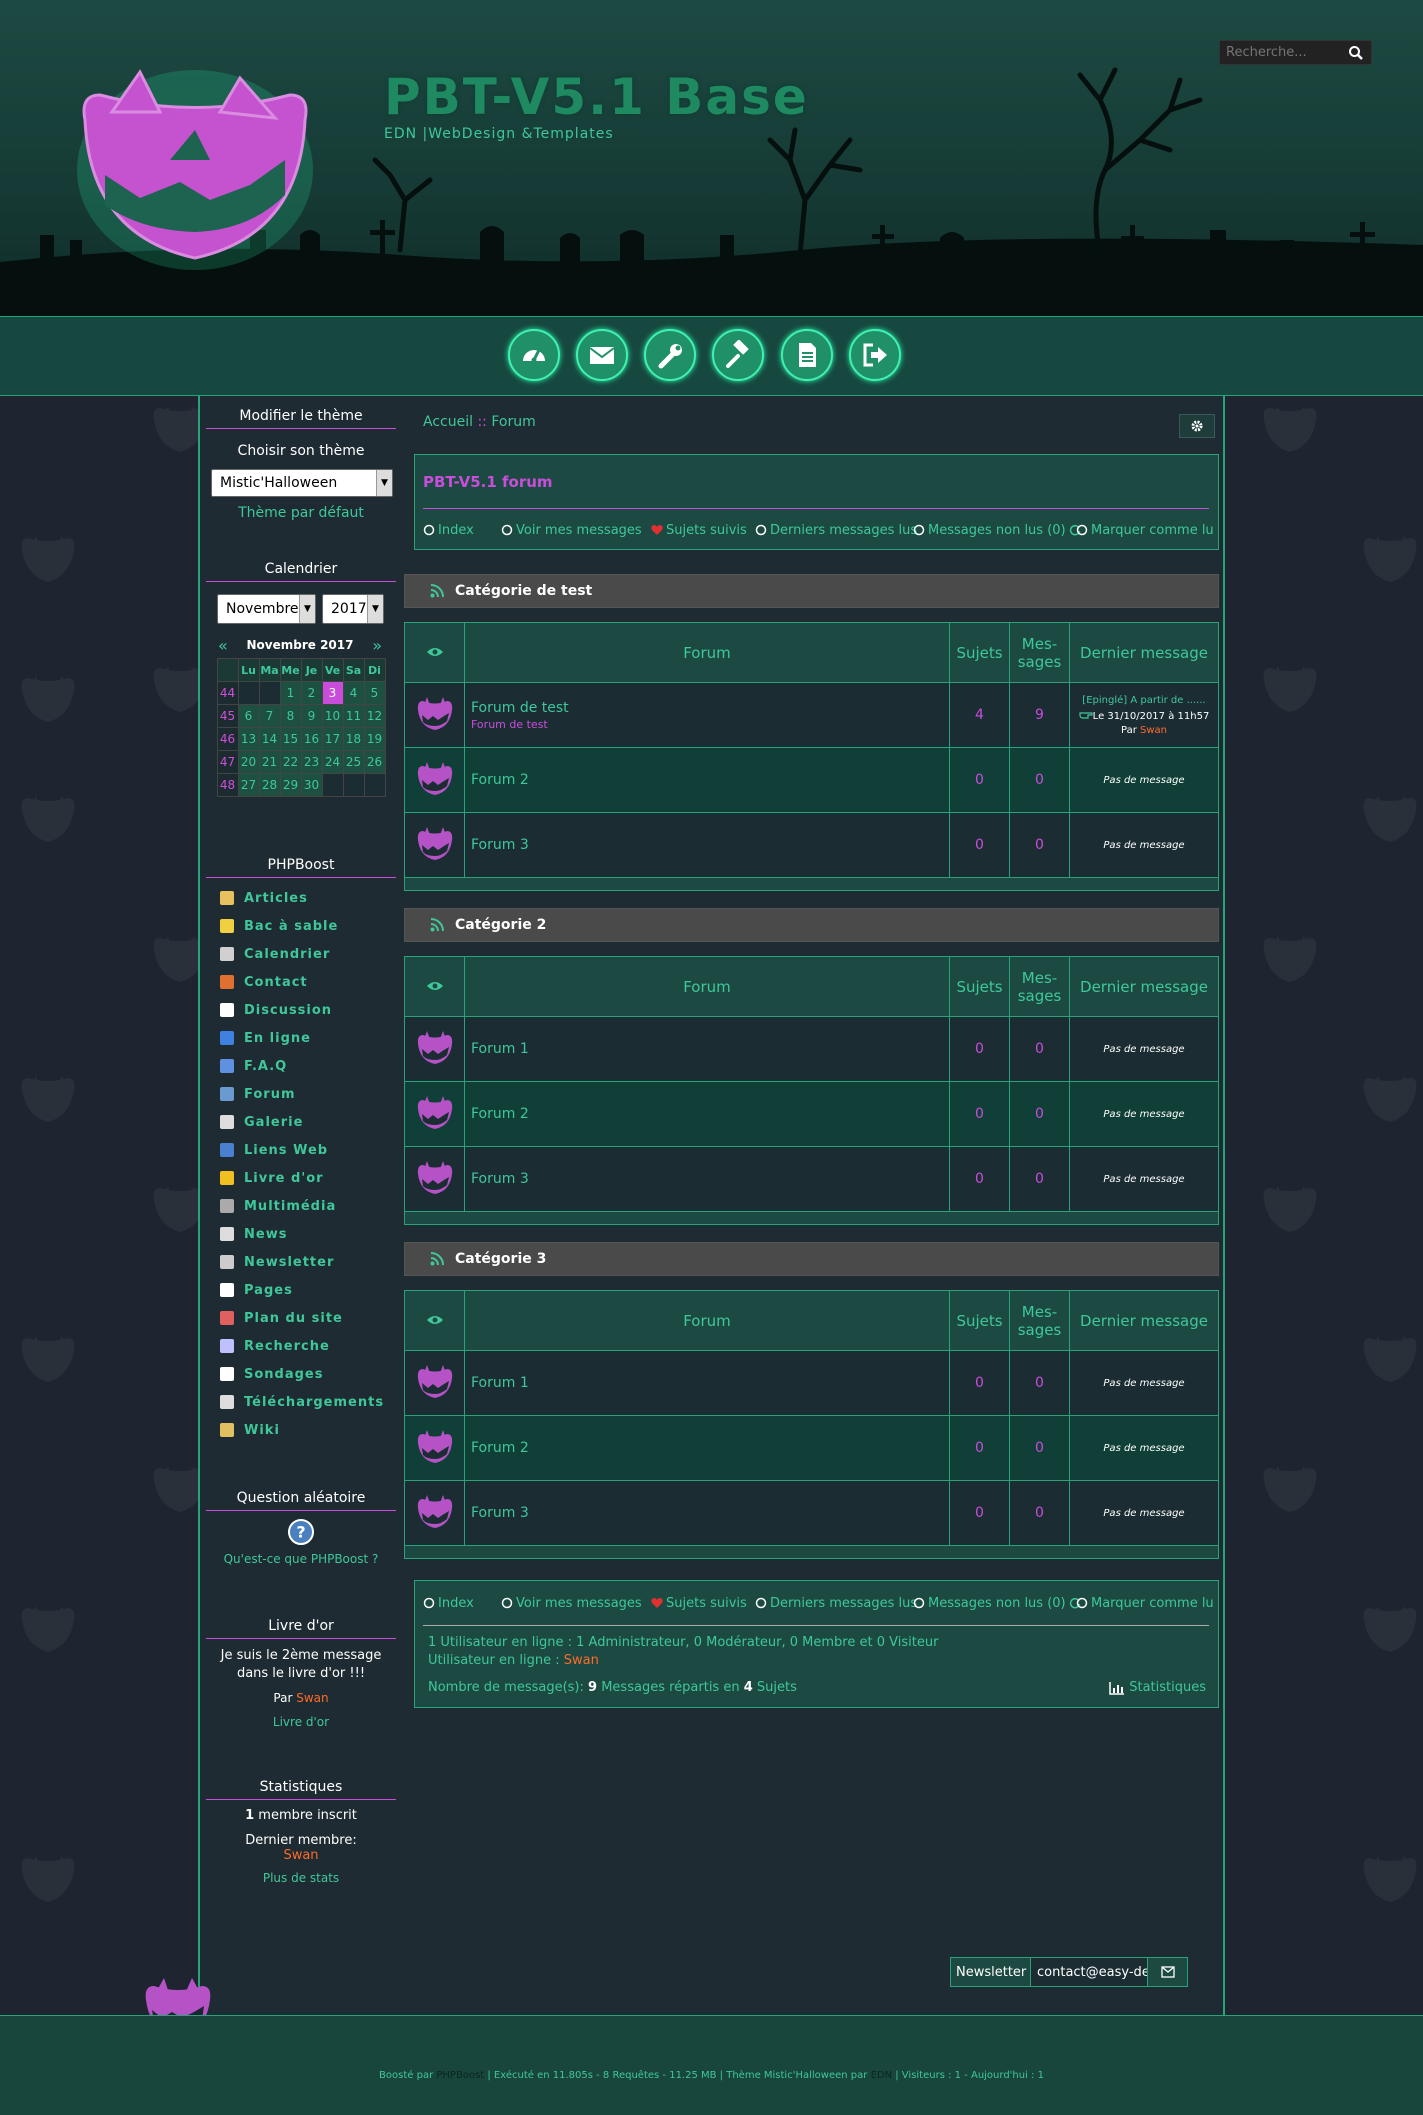  What do you see at coordinates (332, 716) in the screenshot?
I see `calendar-day: 10` at bounding box center [332, 716].